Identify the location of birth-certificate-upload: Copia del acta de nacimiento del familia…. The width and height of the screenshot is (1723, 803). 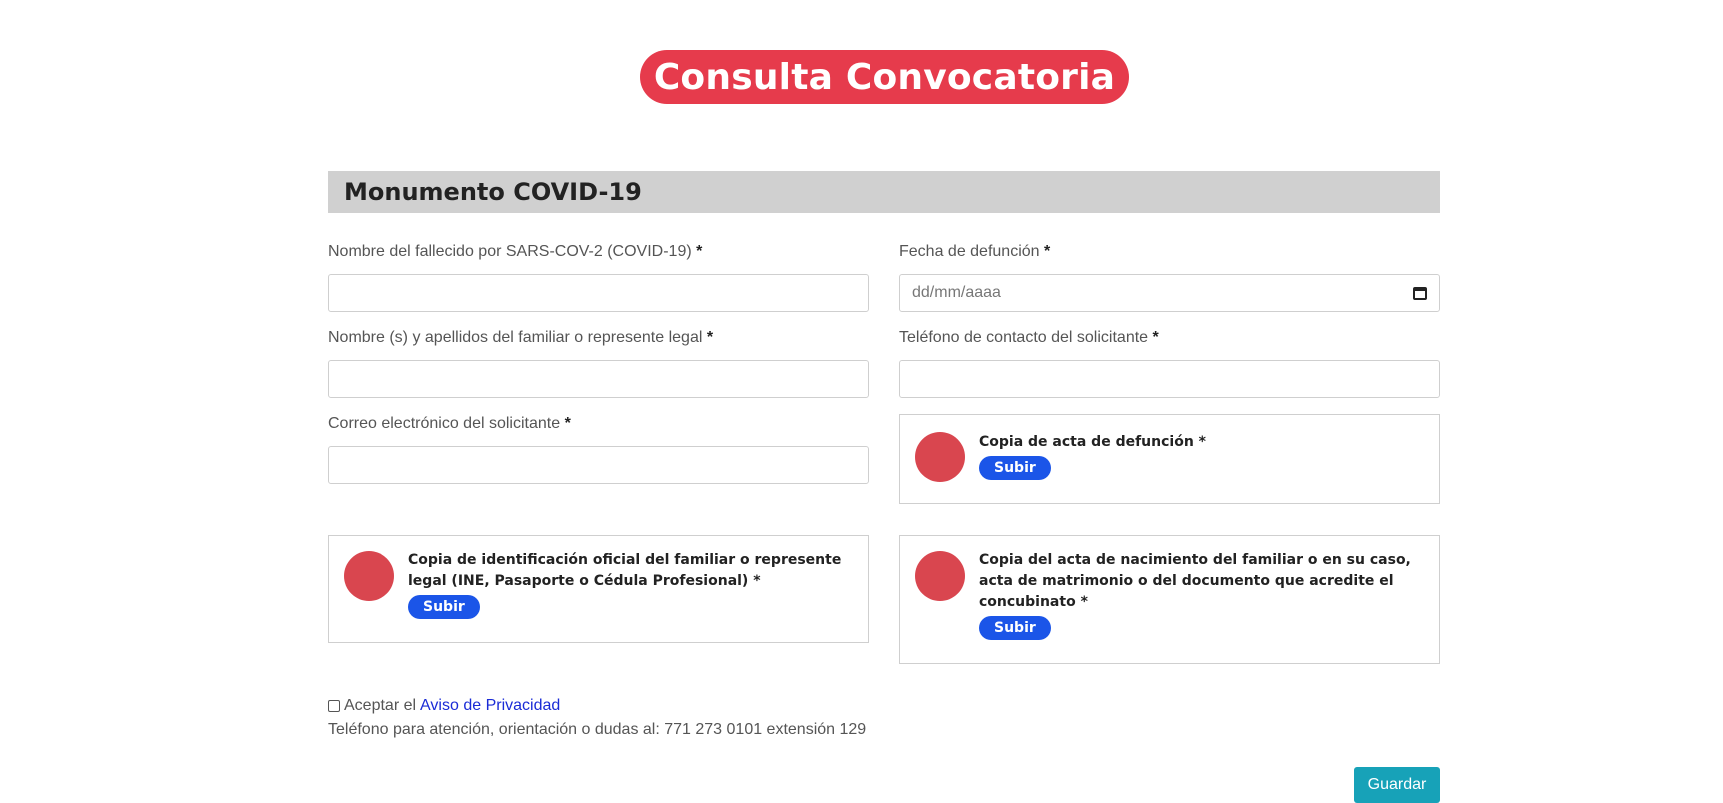
(1169, 599).